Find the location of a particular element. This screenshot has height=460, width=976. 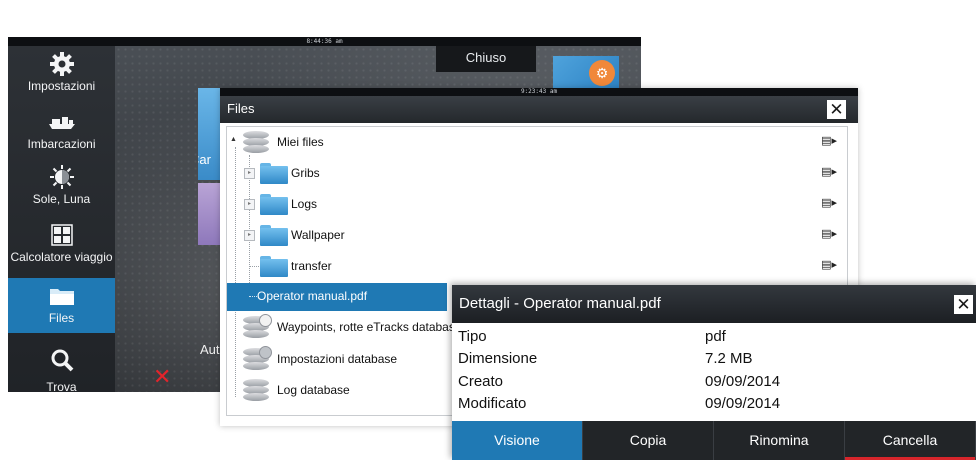

calculator-icon is located at coordinates (61, 235).